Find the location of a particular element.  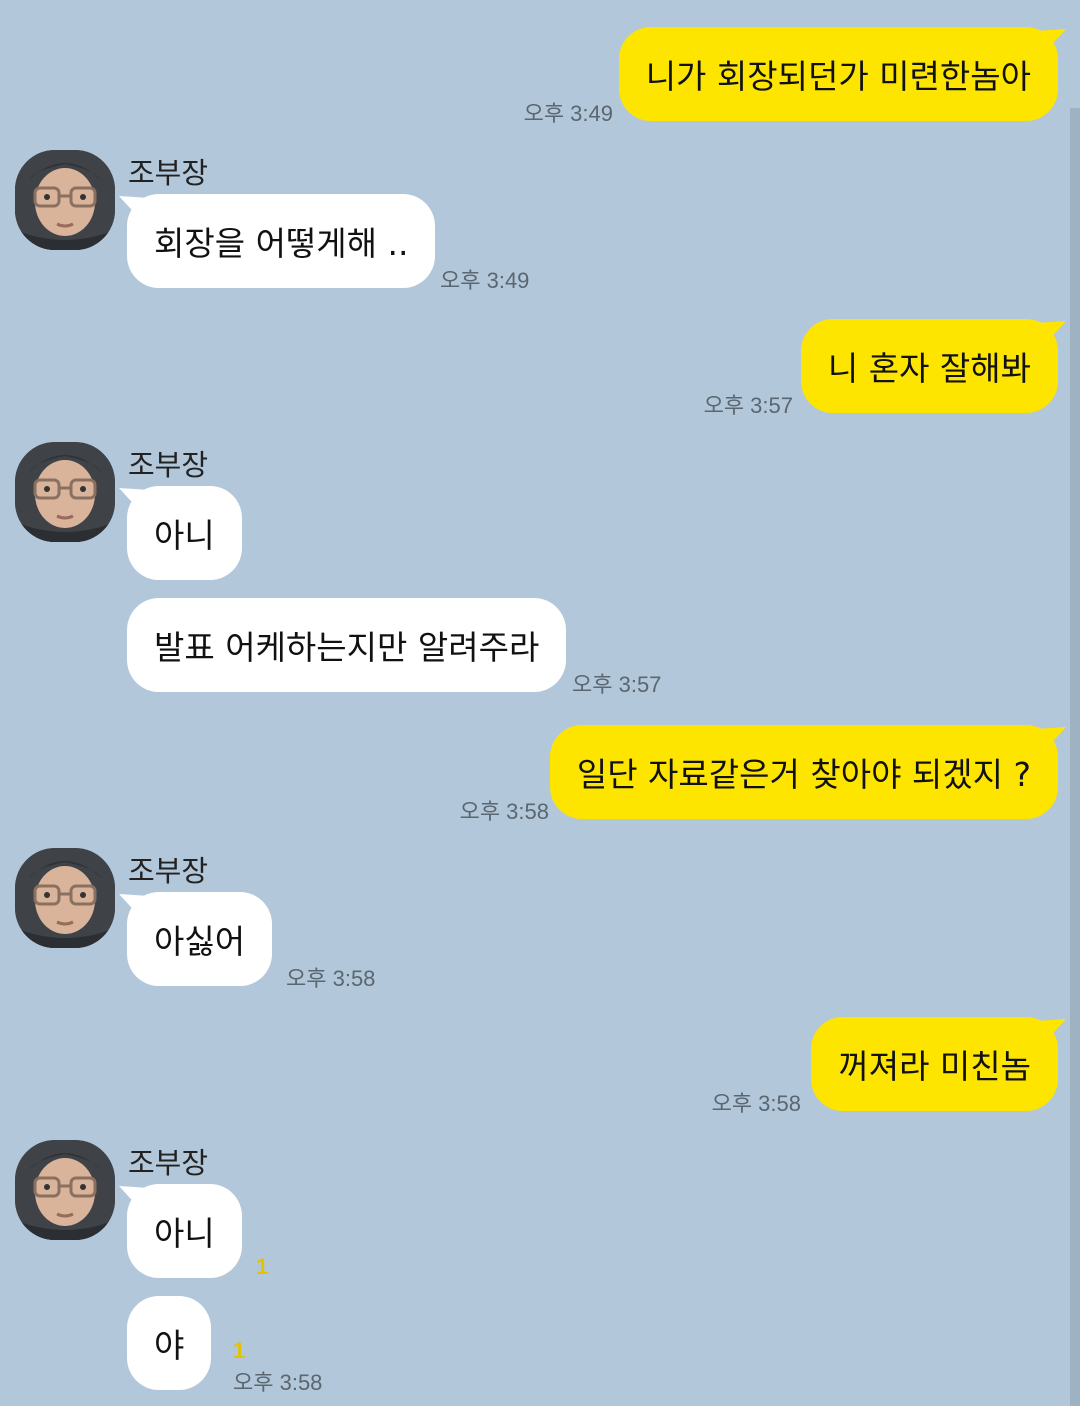

scrollbar is located at coordinates (1075, 757).